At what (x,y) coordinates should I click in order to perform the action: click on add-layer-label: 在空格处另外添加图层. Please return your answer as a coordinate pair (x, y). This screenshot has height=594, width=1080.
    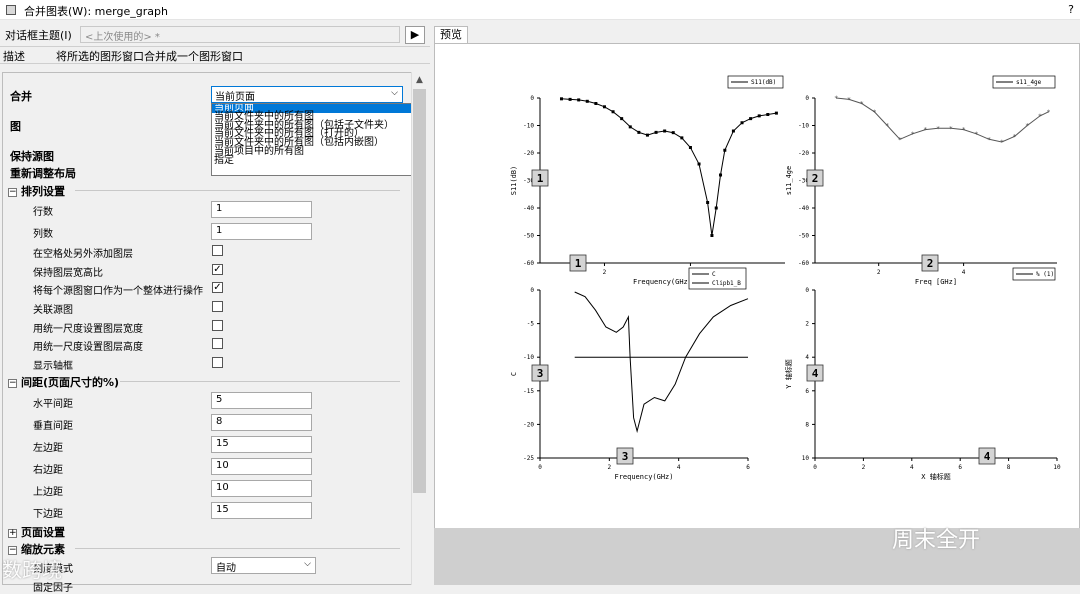
    Looking at the image, I should click on (83, 254).